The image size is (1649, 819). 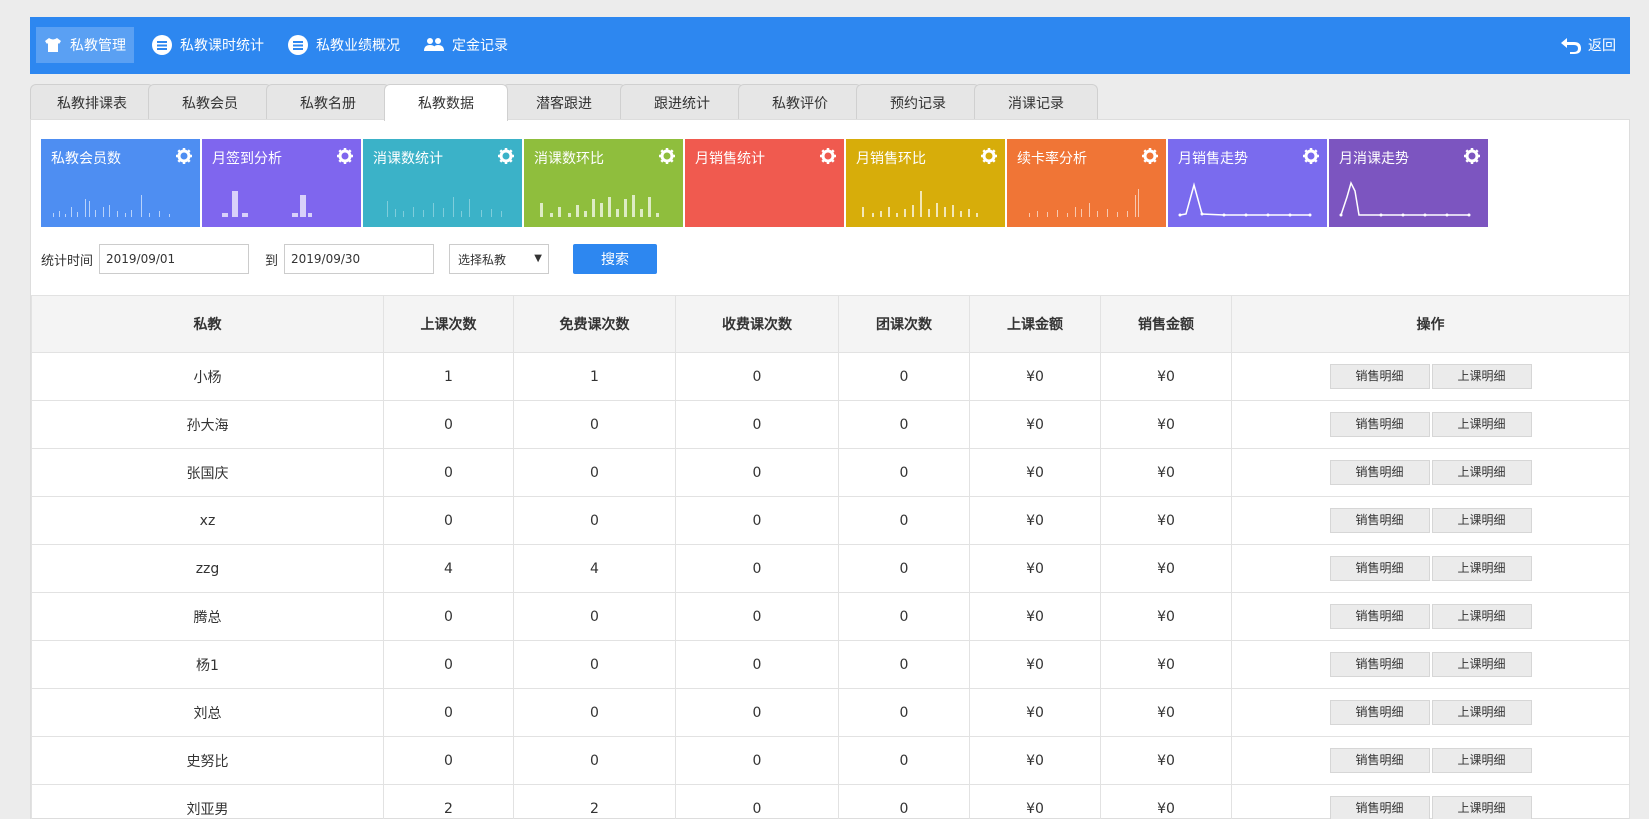 I want to click on table-row: 刘亚男 2 2 0 0 ¥0 ¥0 销售明细 上课明细, so click(x=830, y=801).